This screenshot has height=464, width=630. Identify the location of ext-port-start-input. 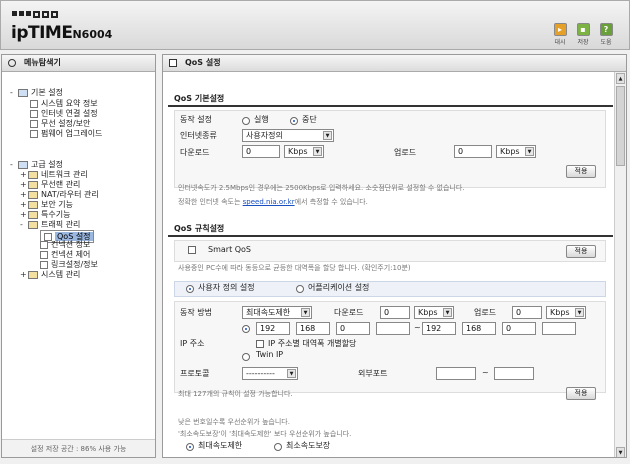
(456, 373).